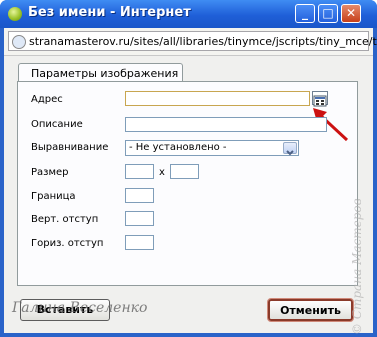  What do you see at coordinates (109, 12) in the screenshot?
I see `window-title: Без имени - Интернет` at bounding box center [109, 12].